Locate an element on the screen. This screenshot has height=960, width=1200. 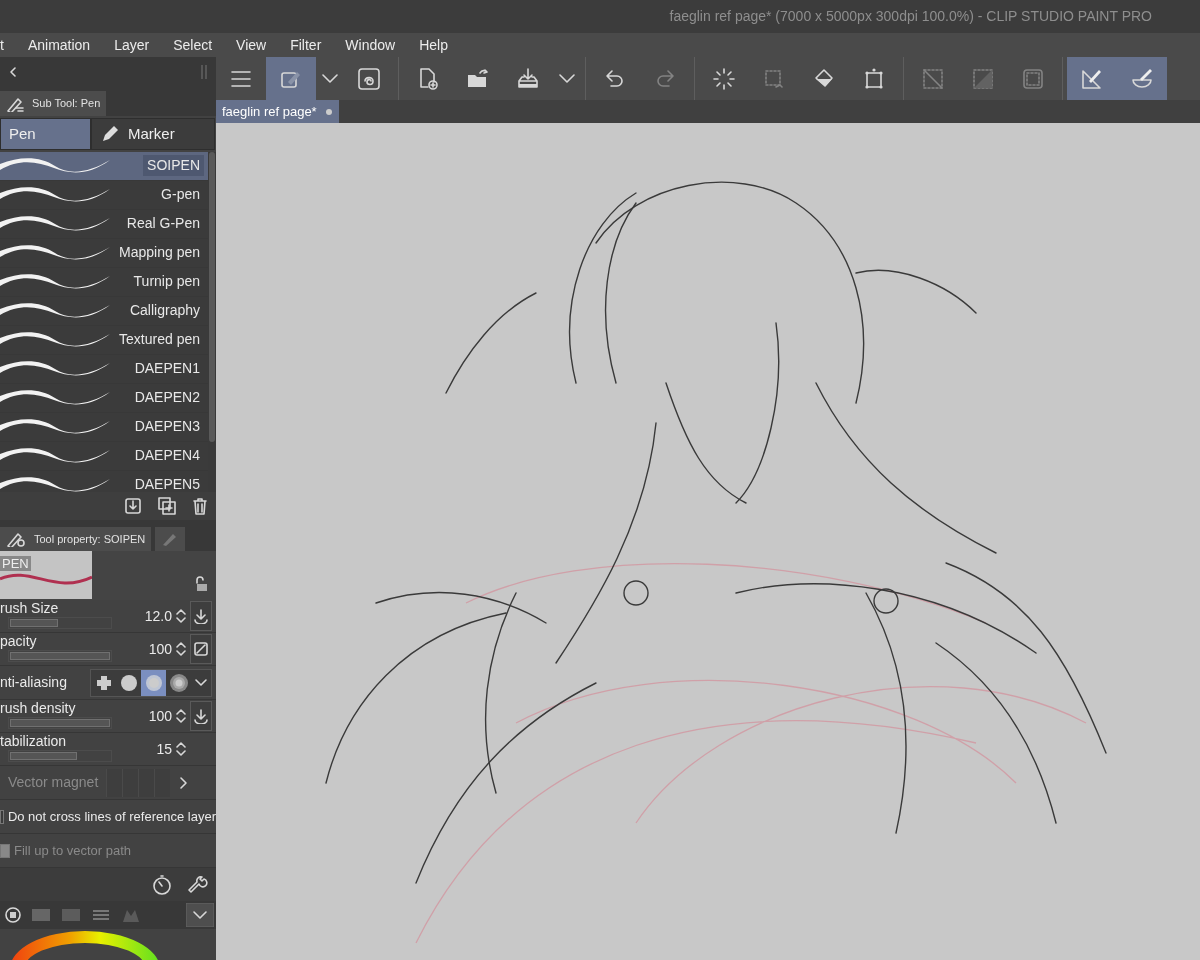
brush-item: Calligraphy is located at coordinates (104, 311).